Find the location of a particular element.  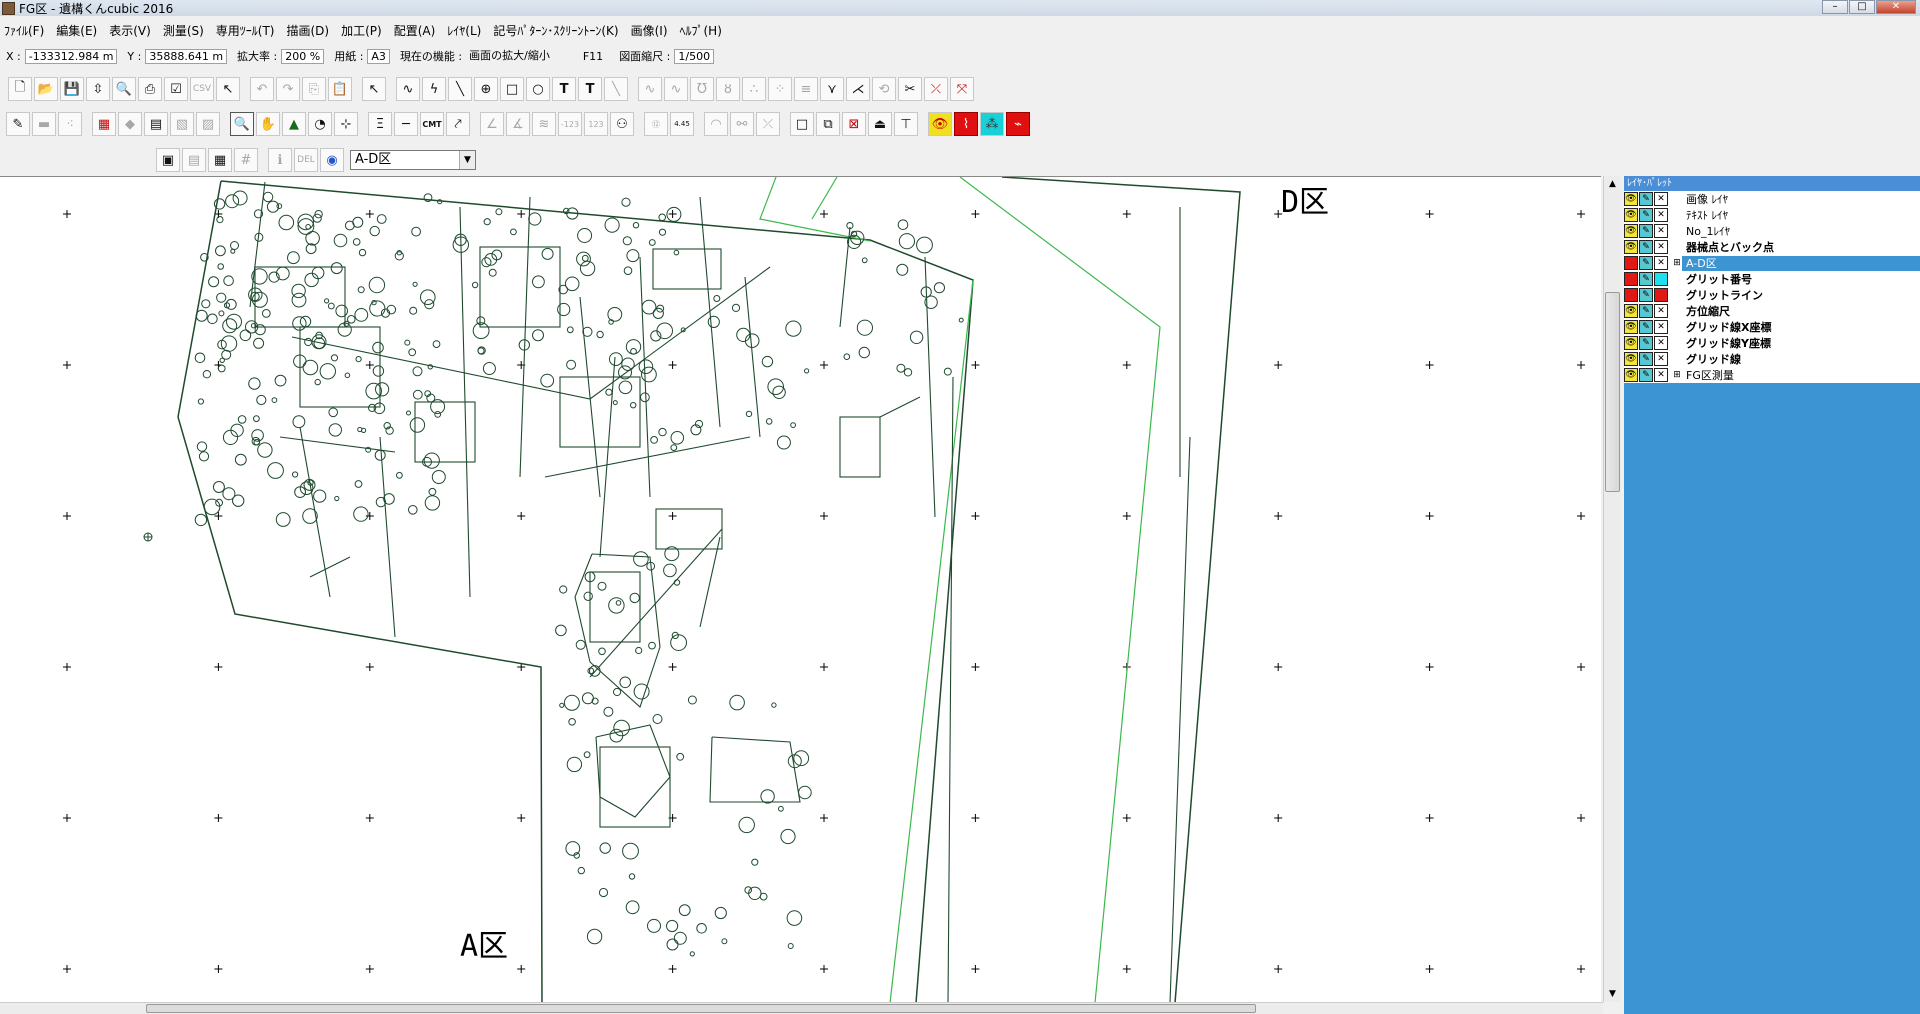

redo-icon: ↷ is located at coordinates (288, 89).